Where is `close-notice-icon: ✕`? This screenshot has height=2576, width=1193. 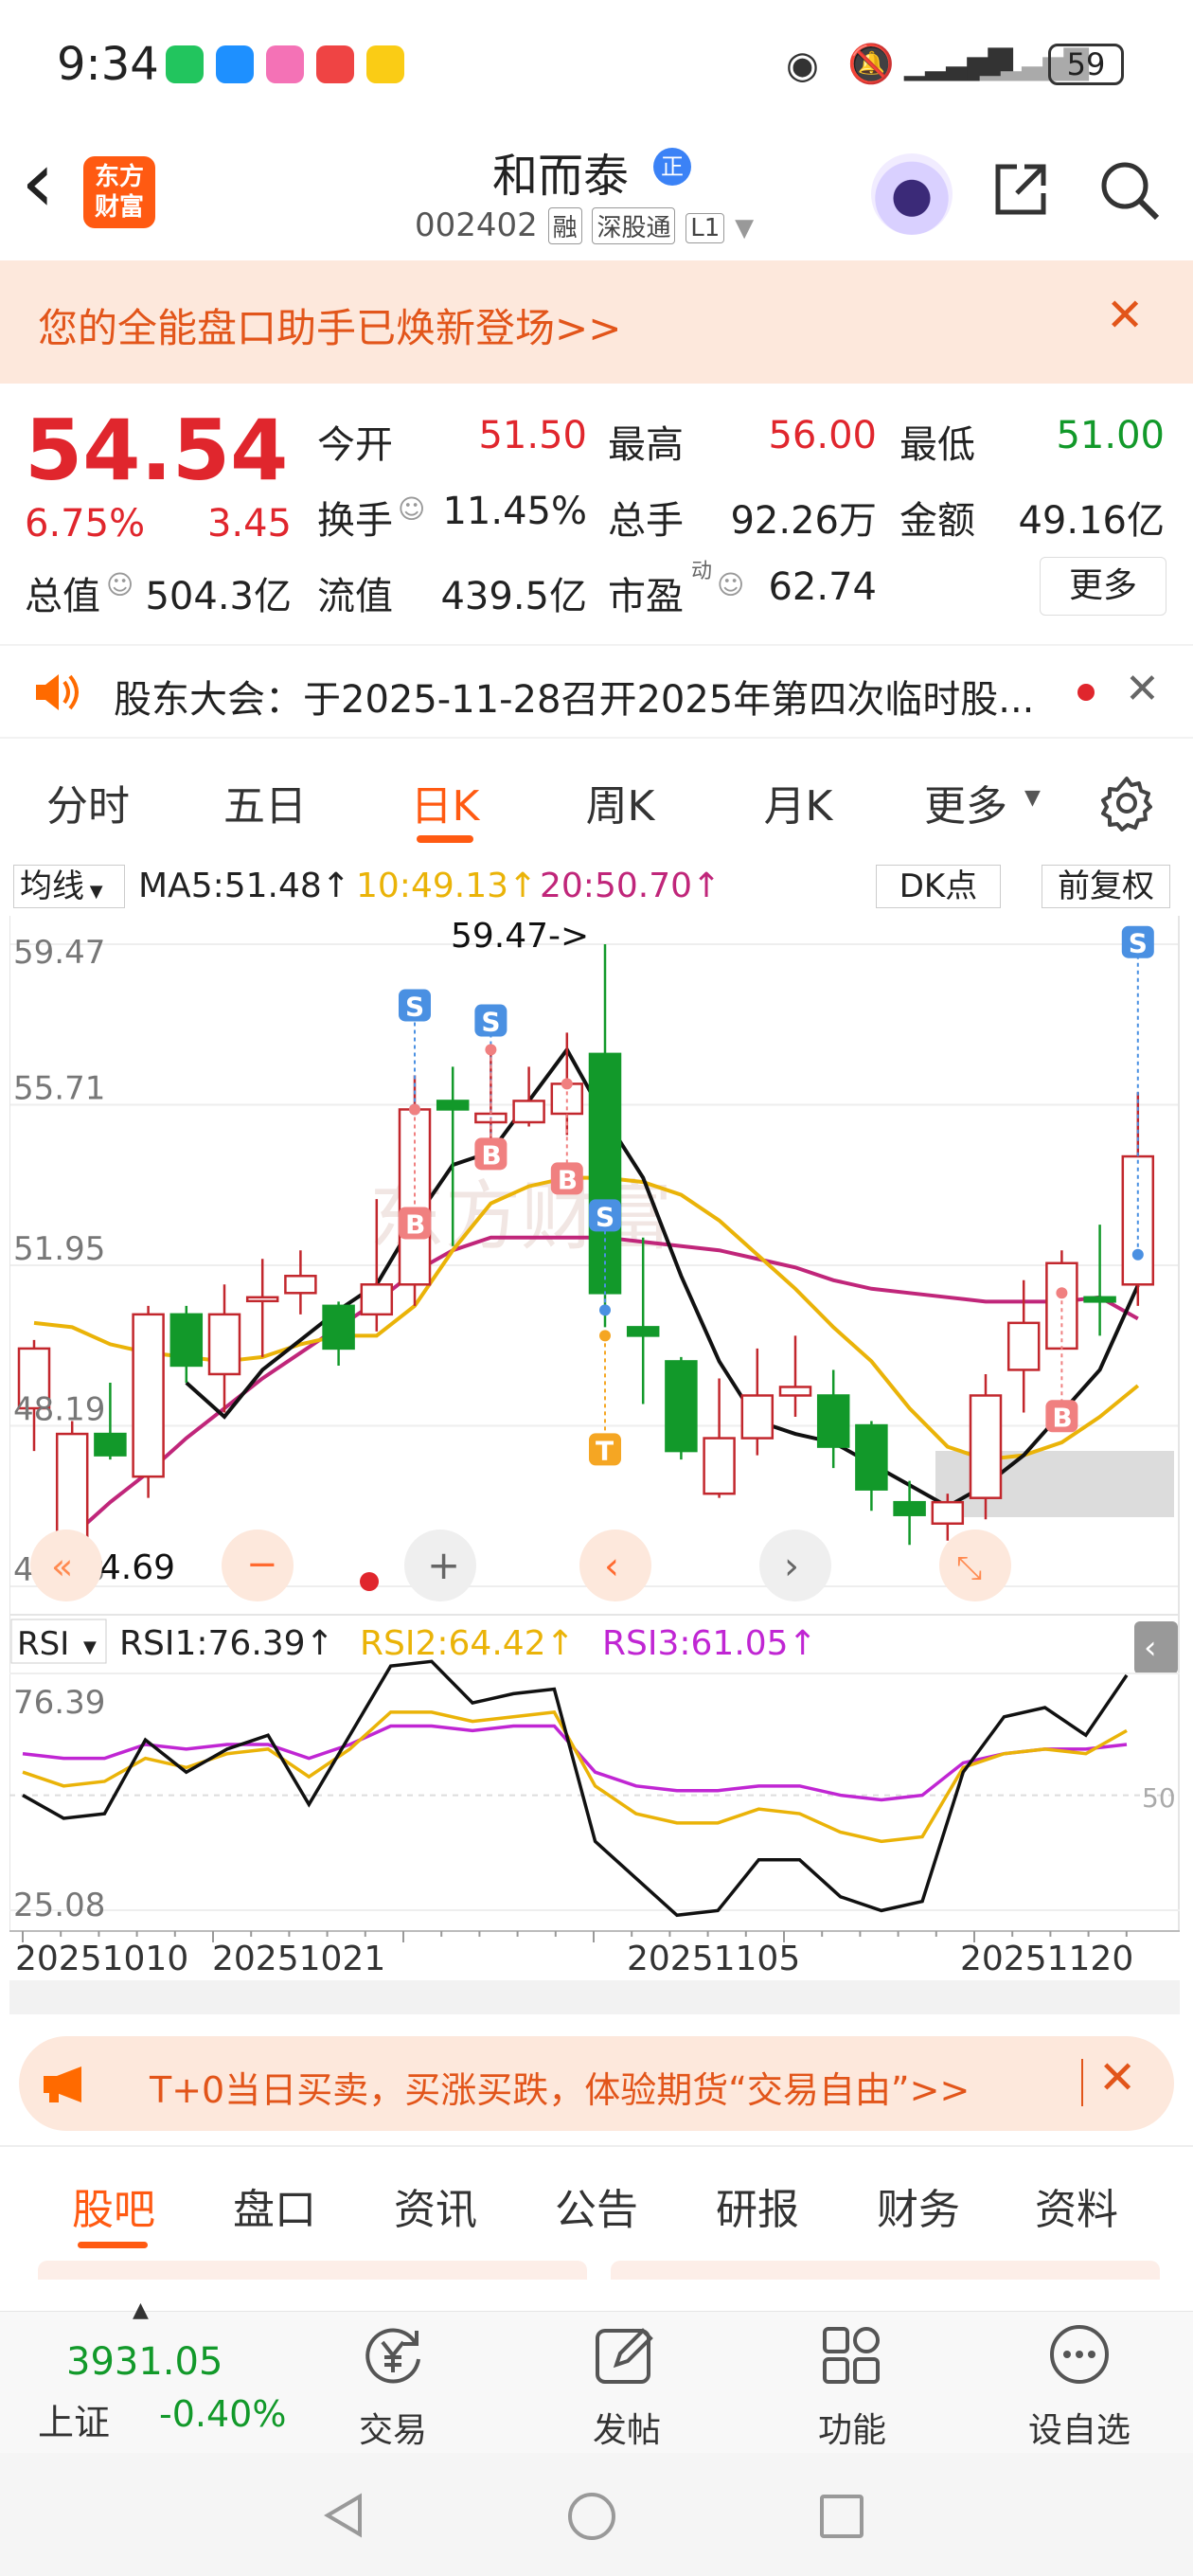
close-notice-icon: ✕ is located at coordinates (1142, 689).